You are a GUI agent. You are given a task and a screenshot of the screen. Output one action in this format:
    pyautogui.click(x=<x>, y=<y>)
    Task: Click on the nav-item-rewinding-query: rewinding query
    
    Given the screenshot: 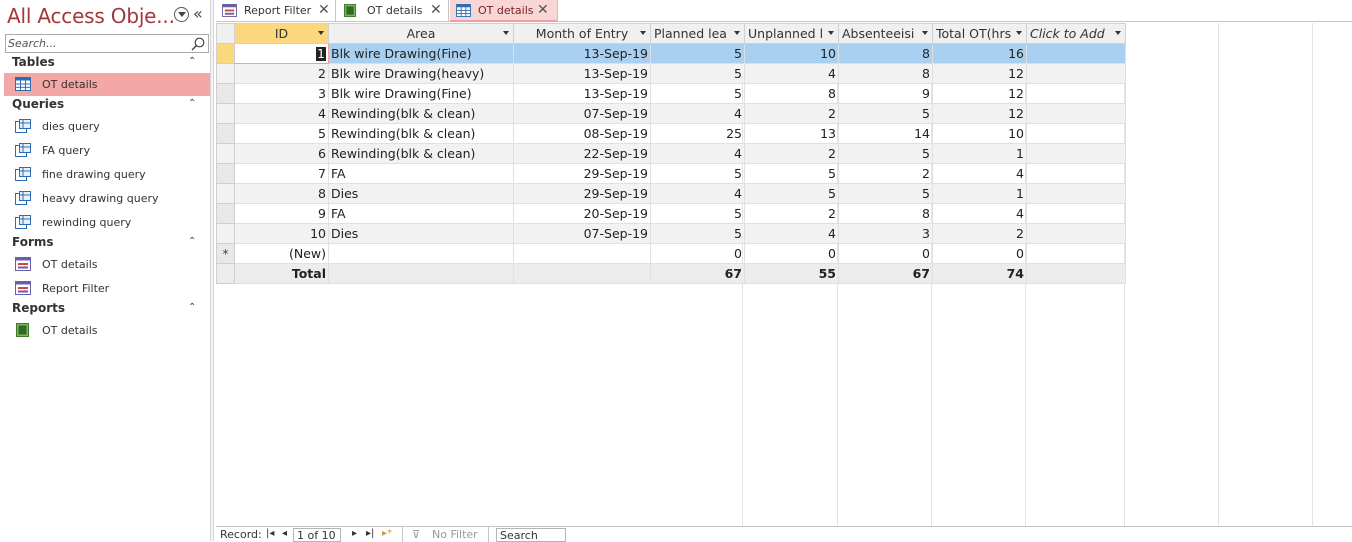 What is the action you would take?
    pyautogui.click(x=107, y=222)
    